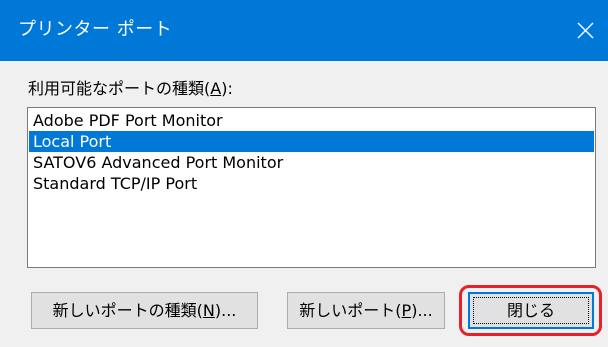 The width and height of the screenshot is (608, 347). I want to click on close-button-label: 閉じる, so click(530, 310).